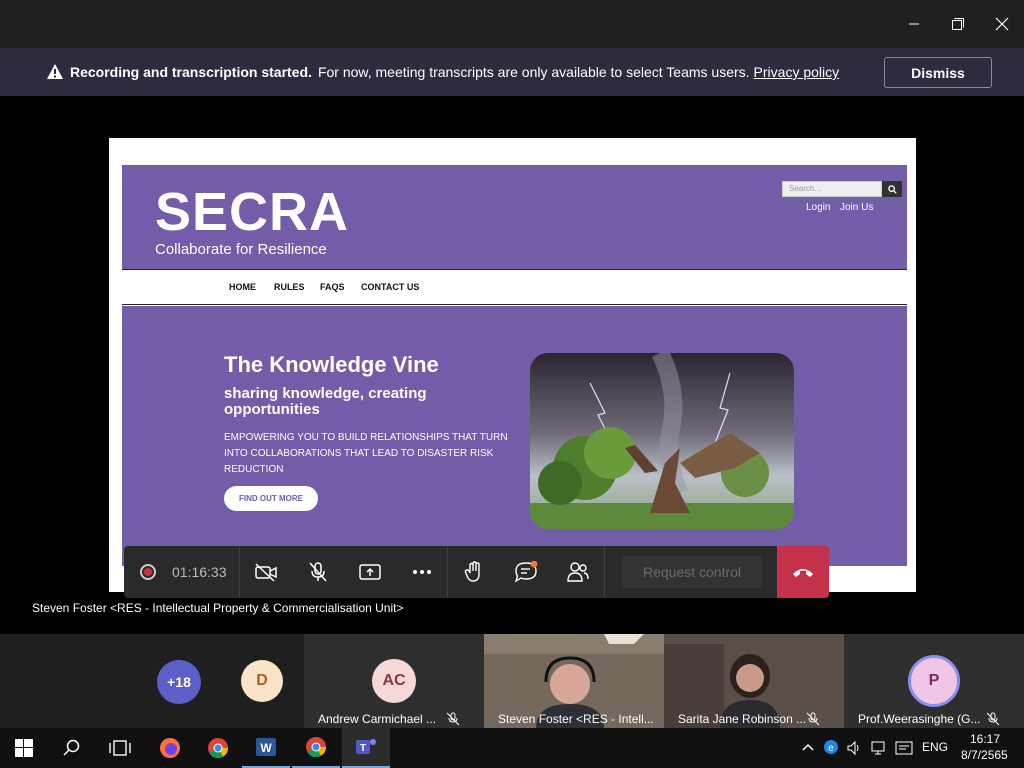 This screenshot has height=768, width=1024. I want to click on window-titlebar, so click(512, 24).